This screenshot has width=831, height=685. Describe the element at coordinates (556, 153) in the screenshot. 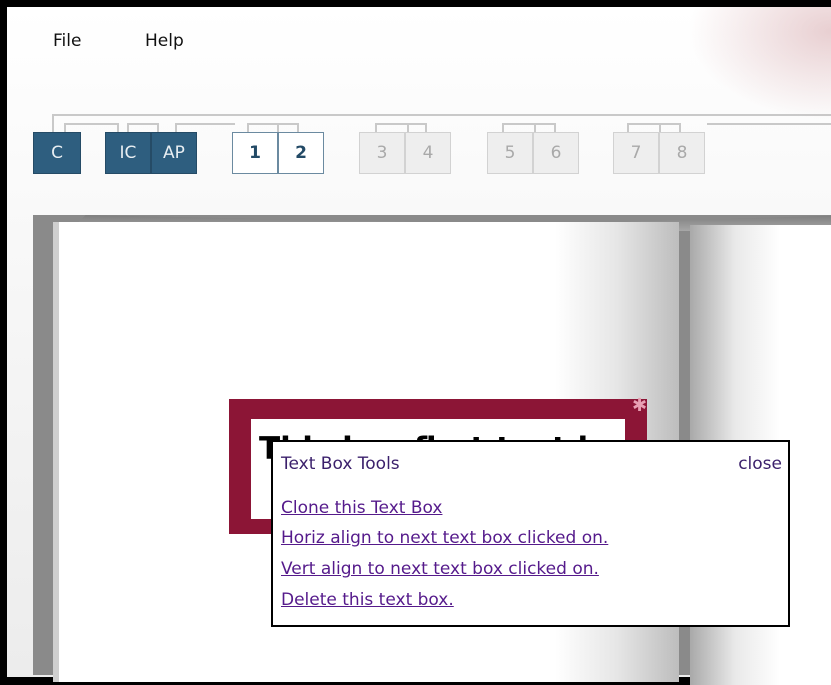

I see `page-btn-6: 6` at that location.